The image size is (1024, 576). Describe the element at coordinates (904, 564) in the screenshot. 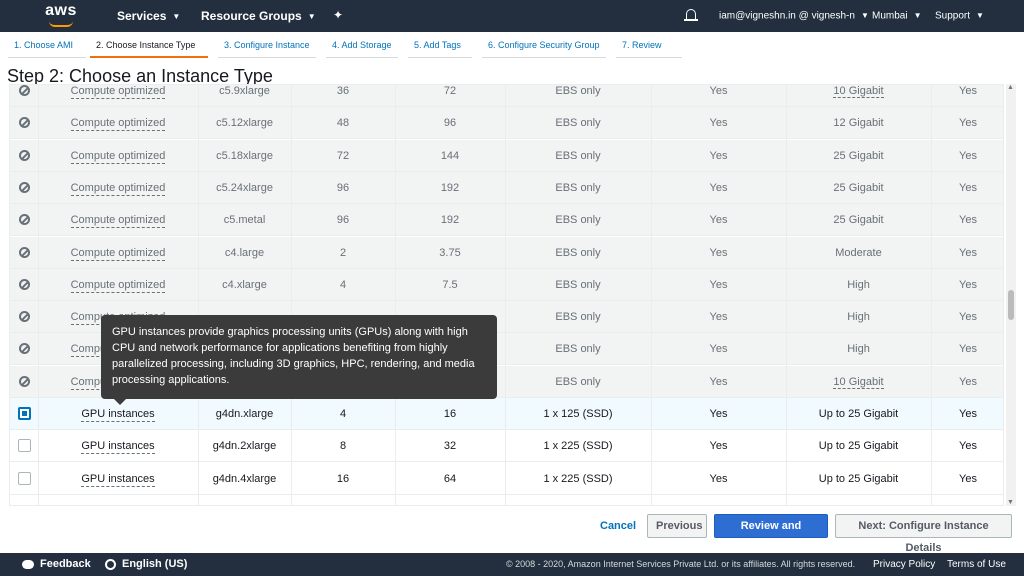

I see `privacy-policy-link: Privacy Policy` at that location.